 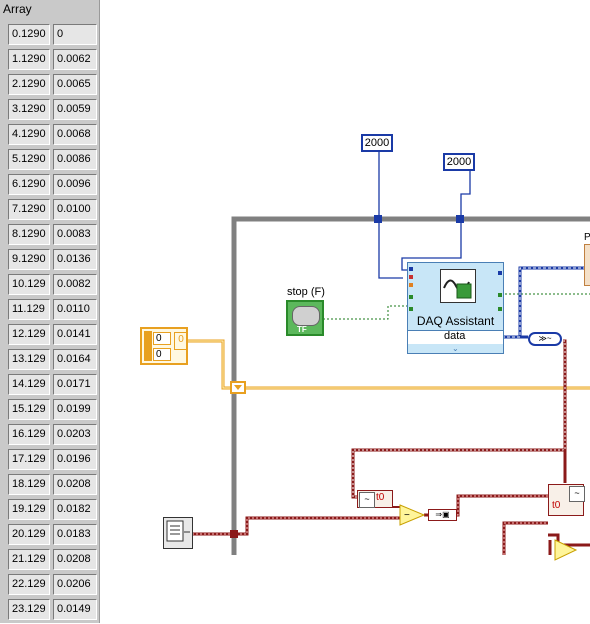 What do you see at coordinates (75, 134) in the screenshot?
I see `array-cell-y: 0.0068` at bounding box center [75, 134].